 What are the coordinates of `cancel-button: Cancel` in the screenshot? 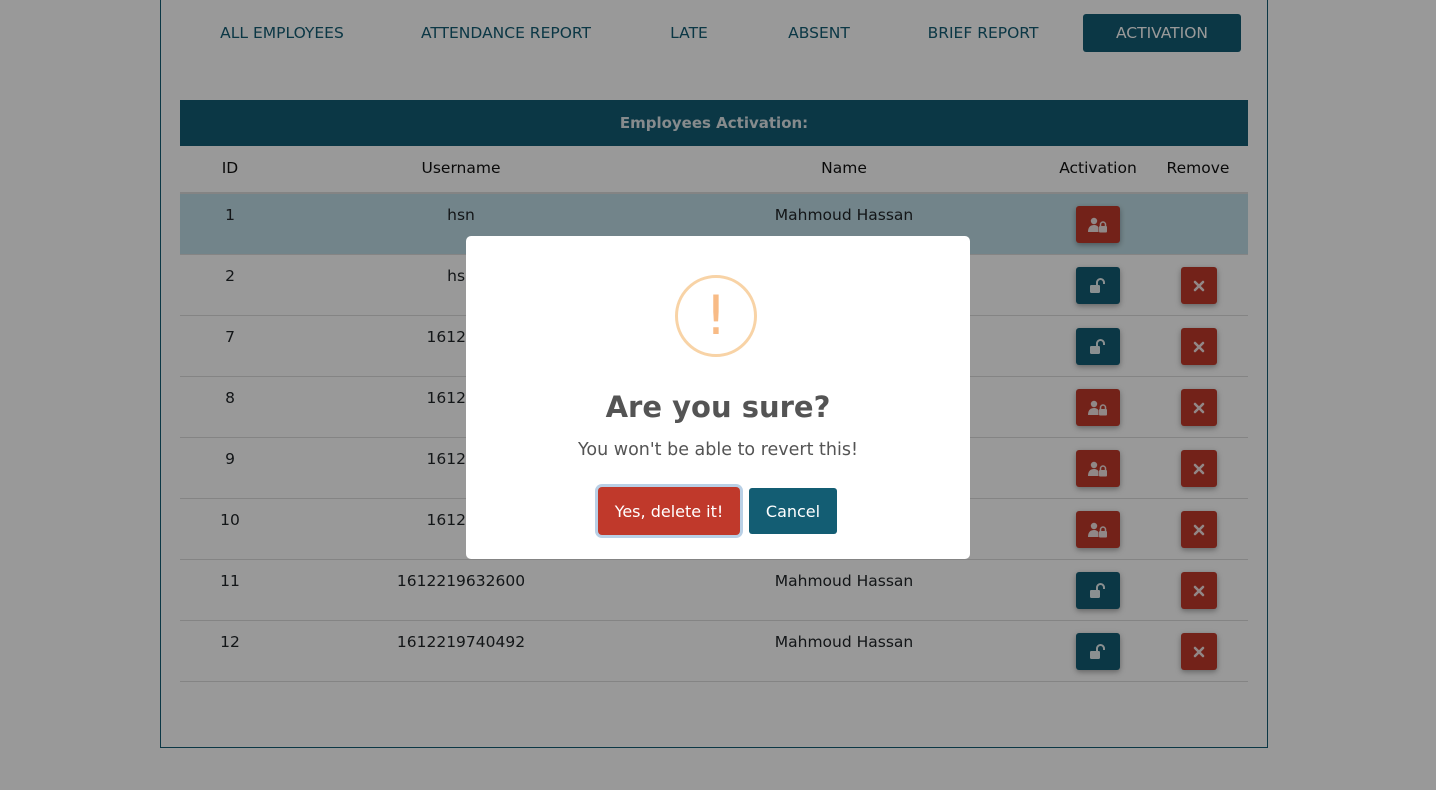 It's located at (793, 511).